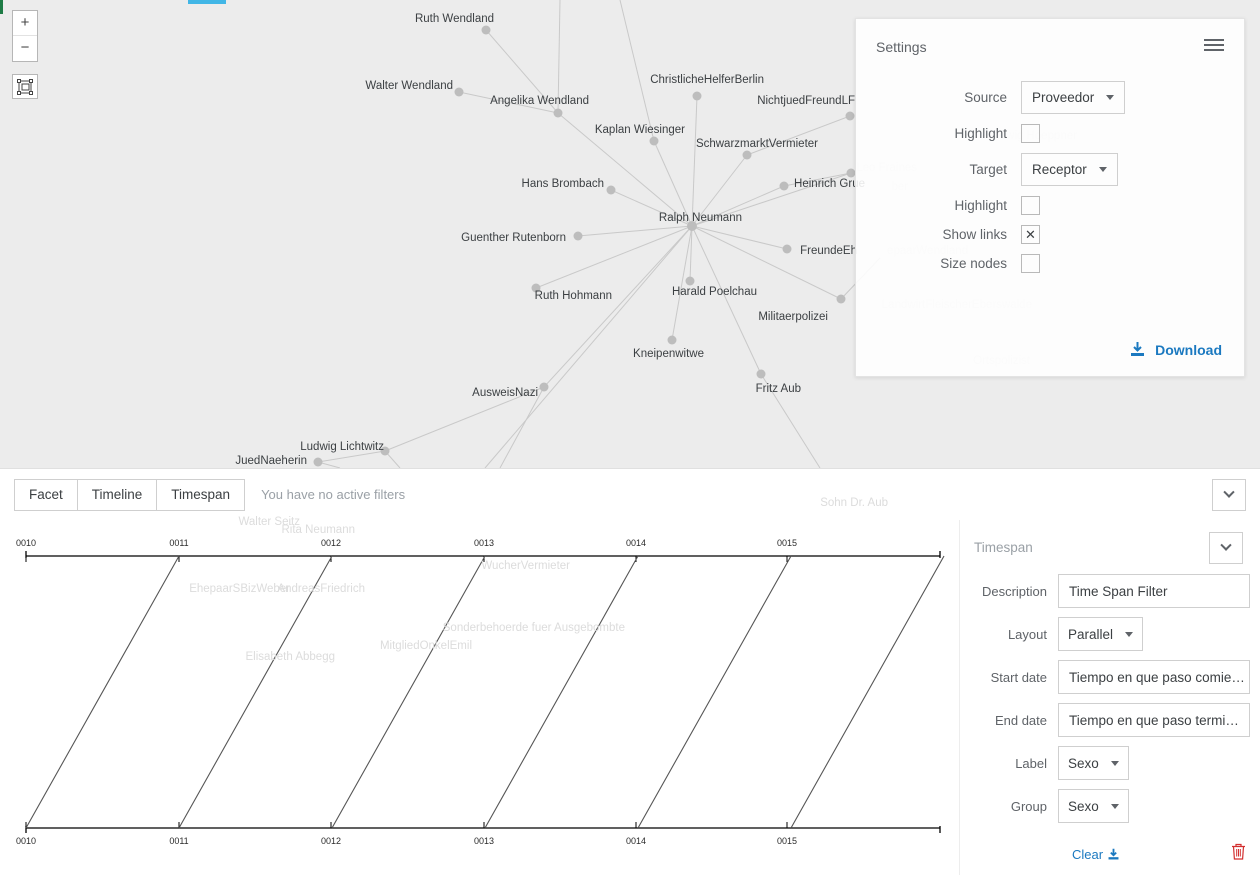 The height and width of the screenshot is (875, 1260). Describe the element at coordinates (454, 19) in the screenshot. I see `graph-node-label: Ruth Wendland` at that location.